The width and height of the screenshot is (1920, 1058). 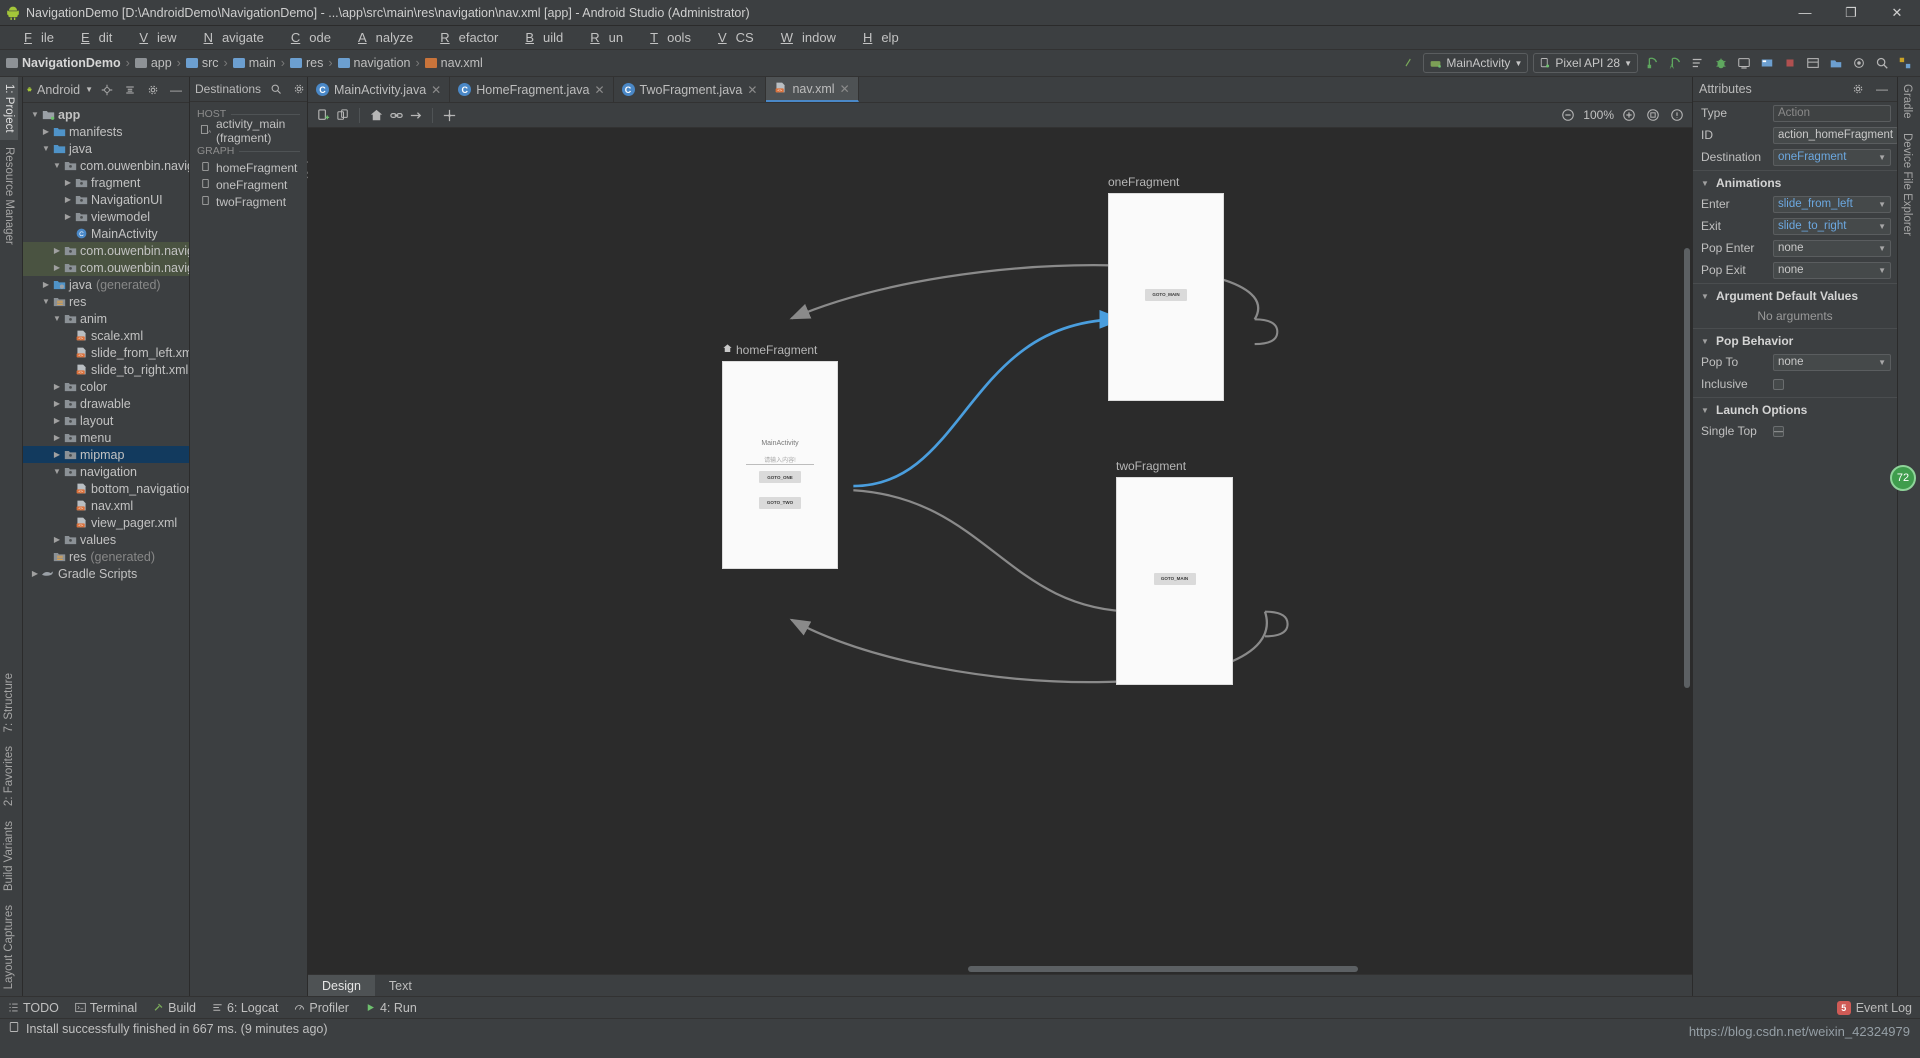 I want to click on checkbox: —, so click(x=1778, y=431).